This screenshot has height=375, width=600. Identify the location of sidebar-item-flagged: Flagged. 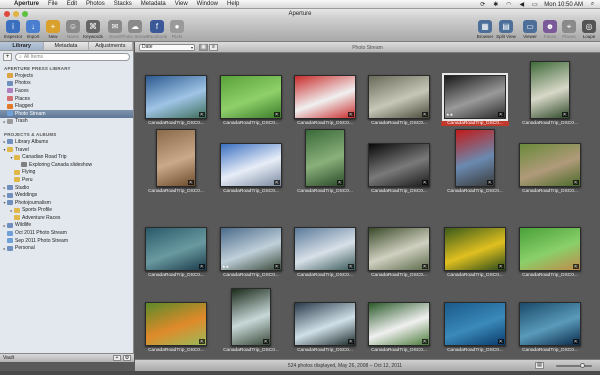
(66, 106).